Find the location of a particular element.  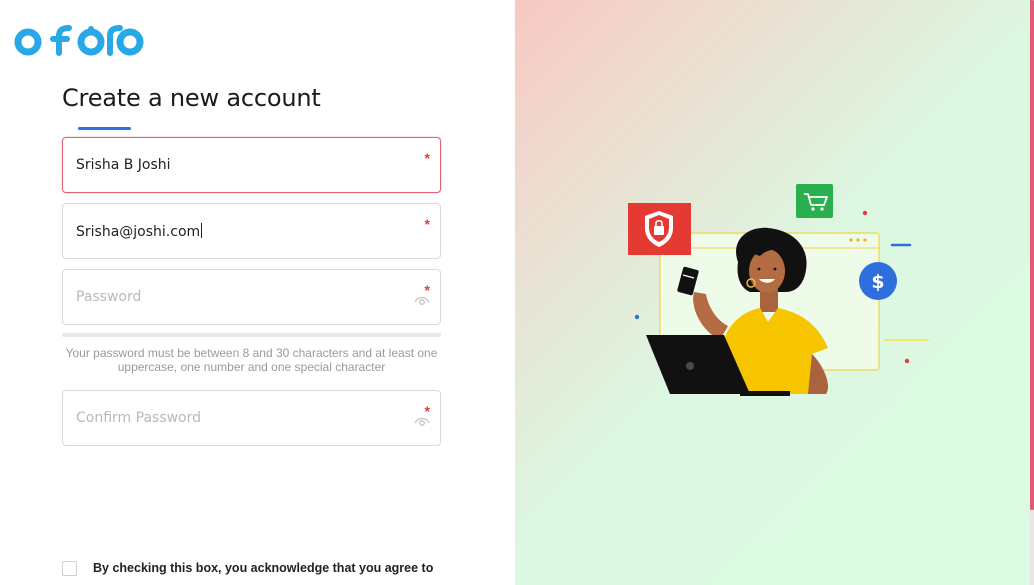

email-value: Srisha@joshi.com is located at coordinates (139, 231).